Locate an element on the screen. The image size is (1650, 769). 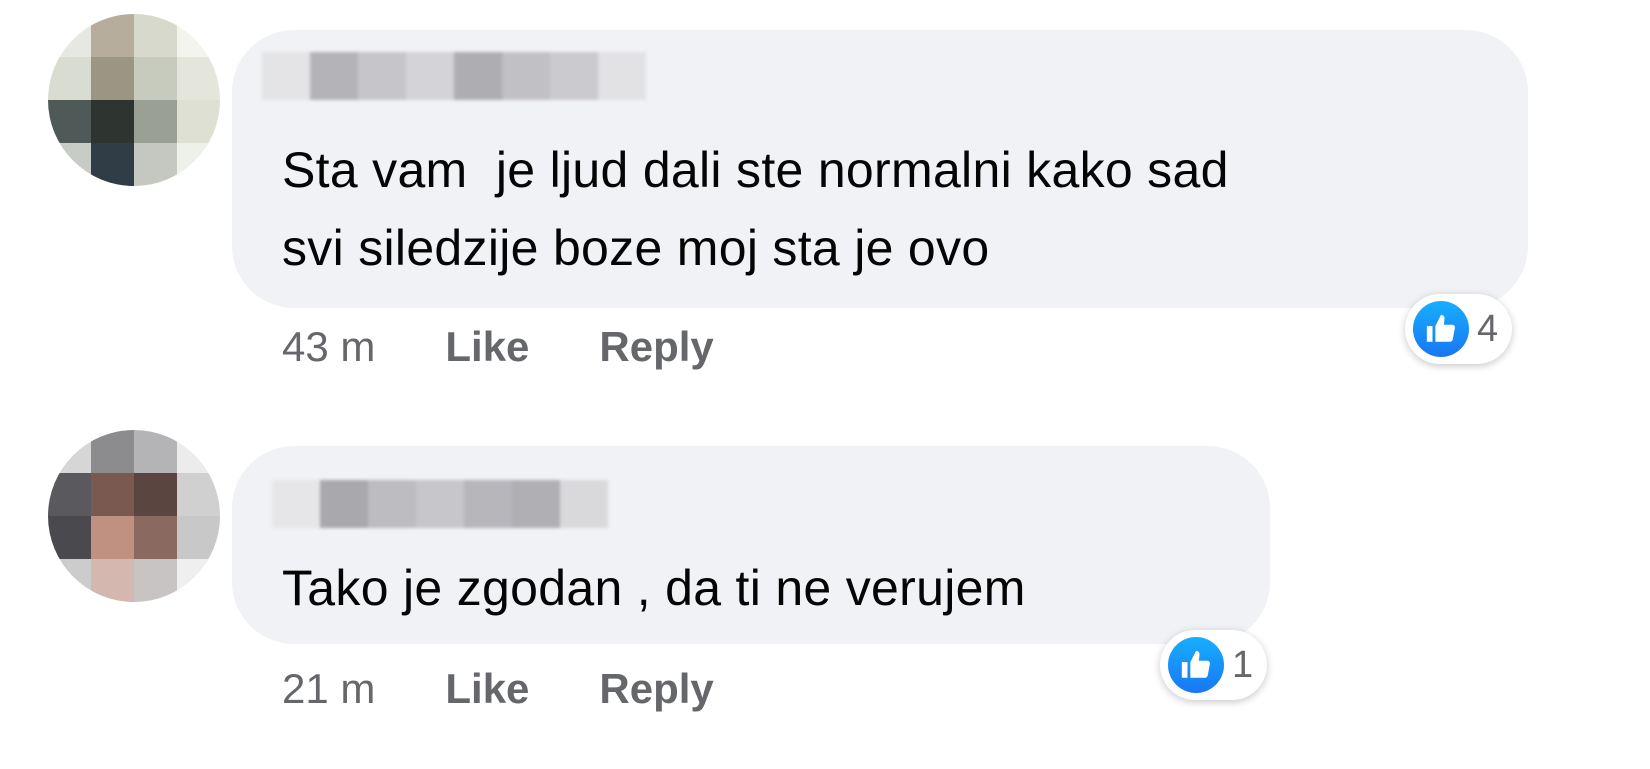
comment-text-line-2: svi siledzije boze moj sta je ovo is located at coordinates (636, 248).